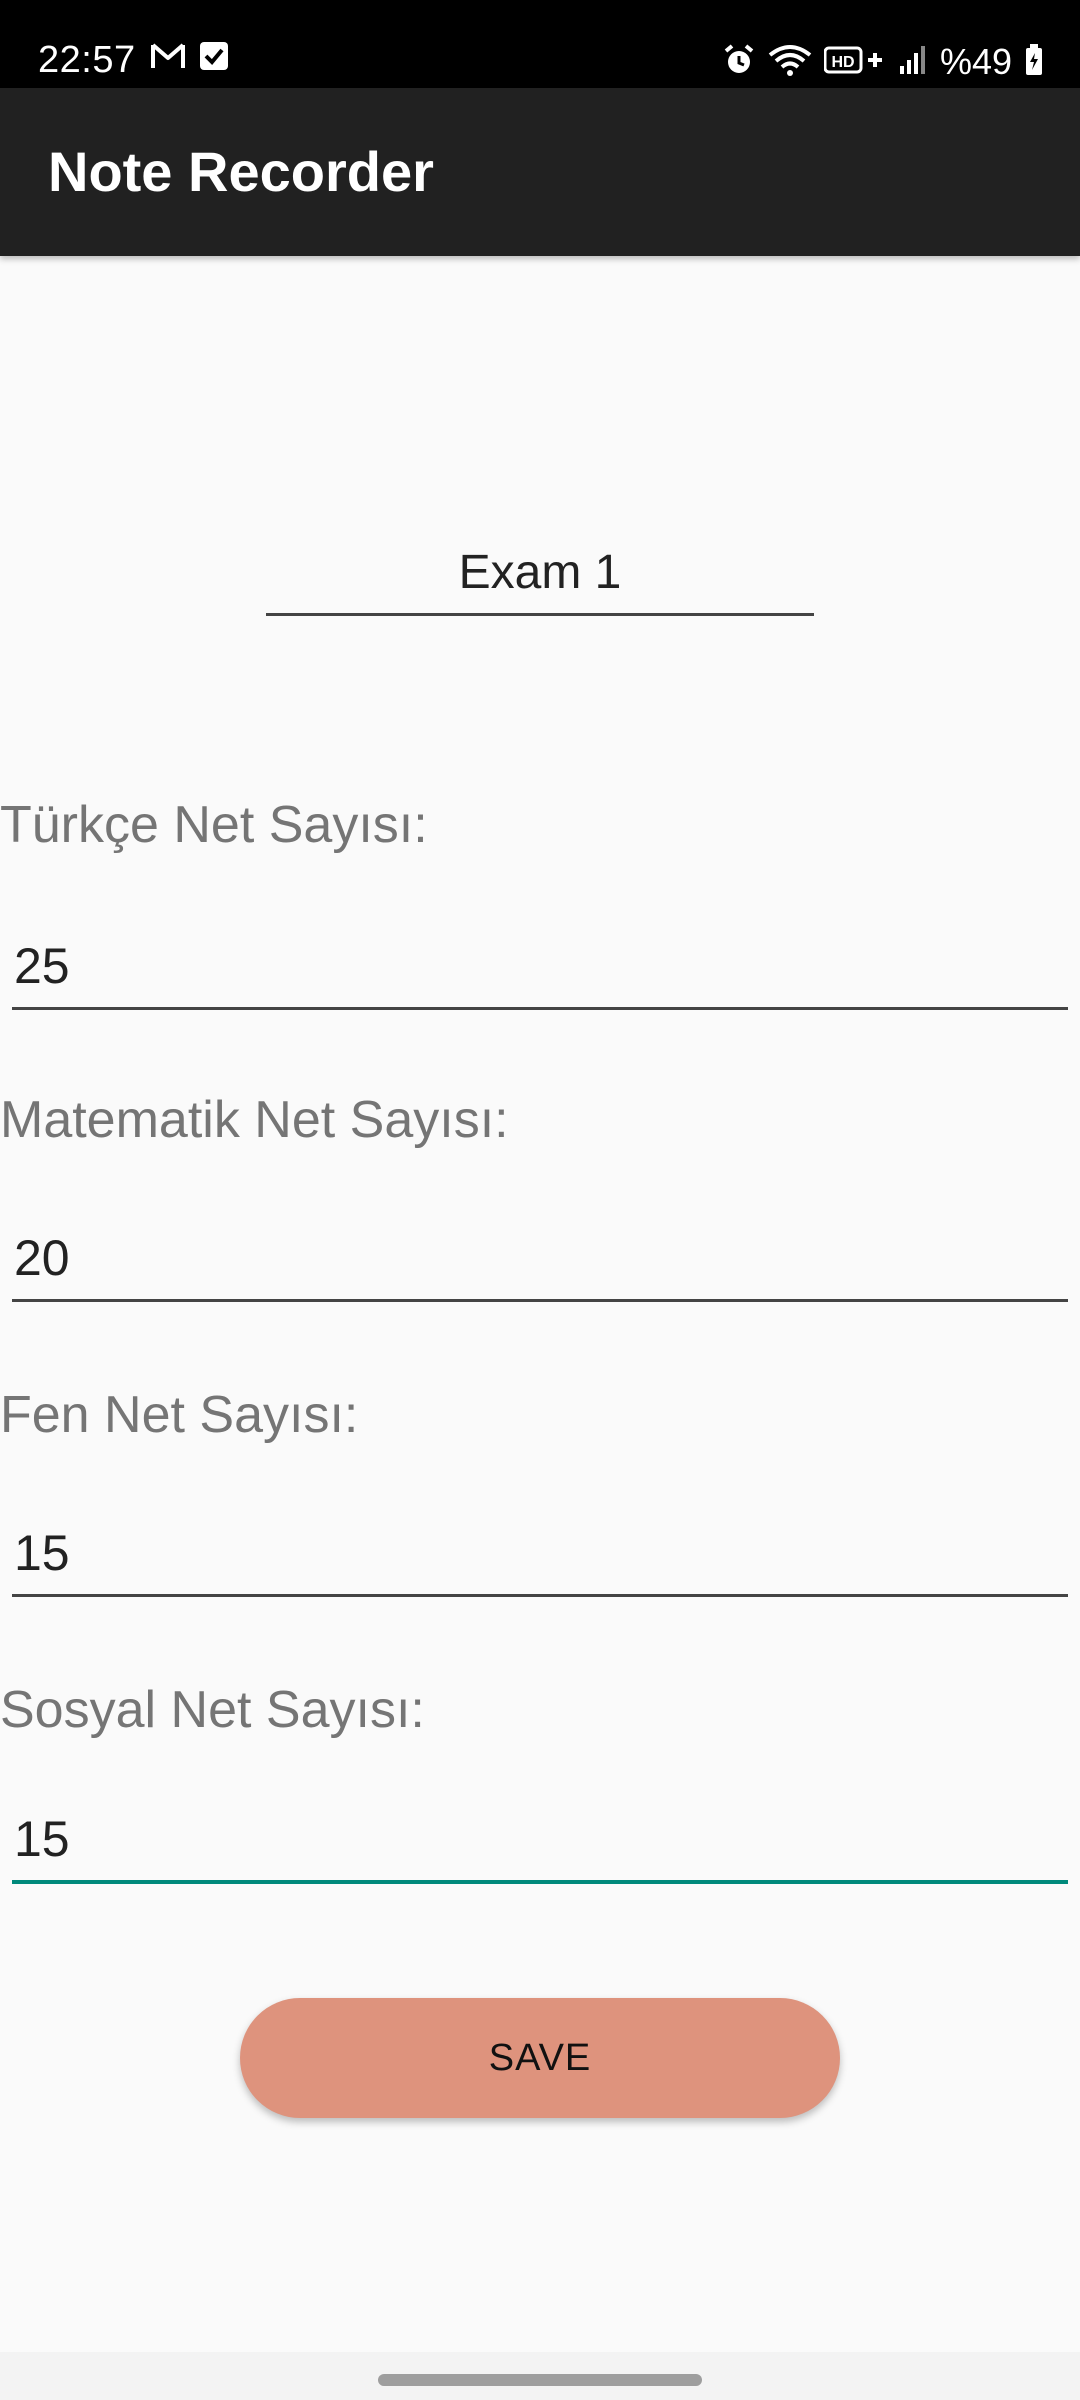 Image resolution: width=1080 pixels, height=2400 pixels. I want to click on home-gesture-handle, so click(540, 2380).